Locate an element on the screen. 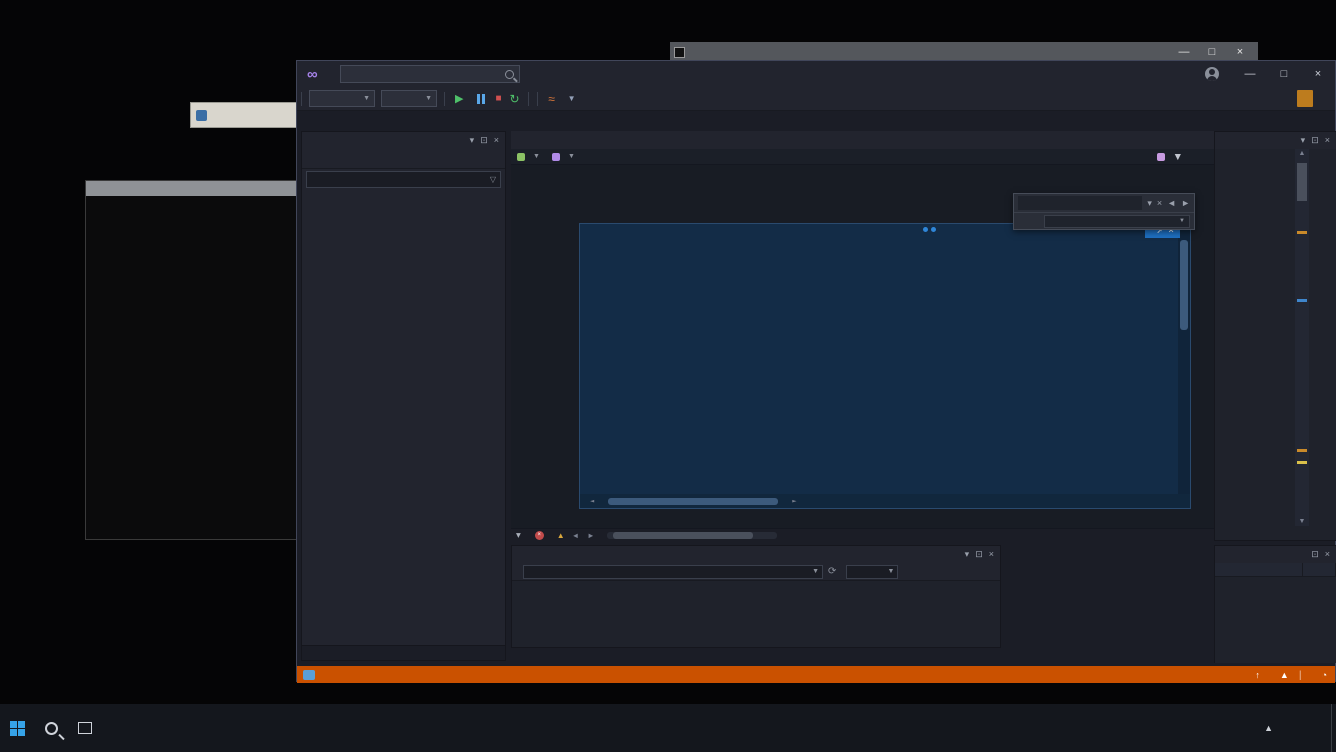  source-control-up-icon: ↑ is located at coordinates (1257, 674).